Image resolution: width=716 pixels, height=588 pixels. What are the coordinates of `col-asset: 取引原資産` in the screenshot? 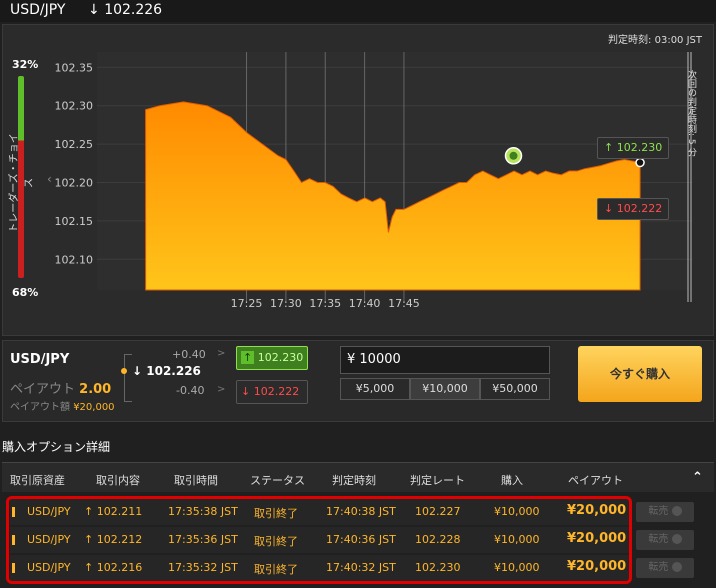 It's located at (37, 480).